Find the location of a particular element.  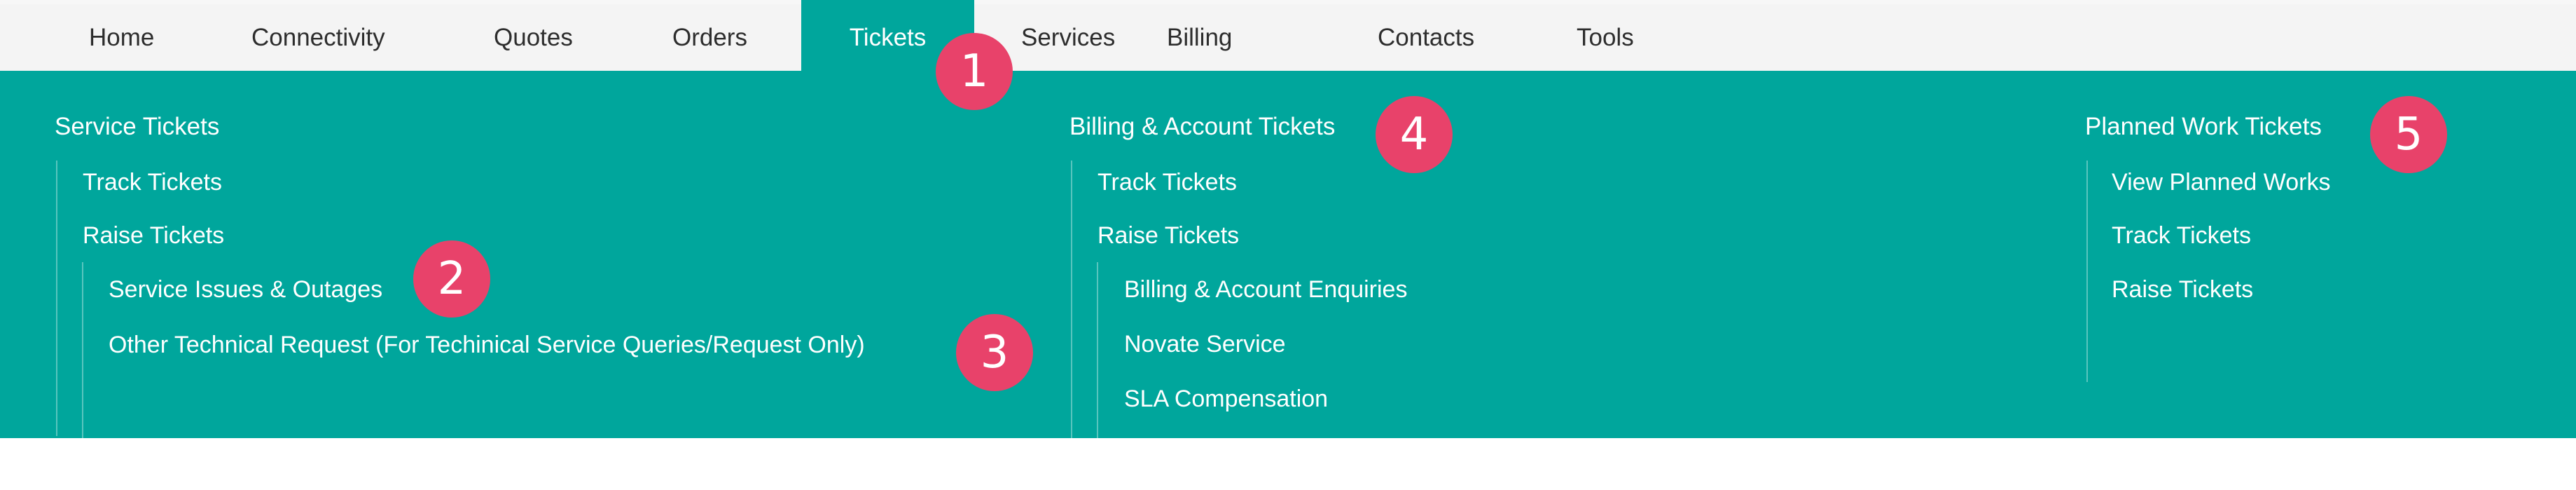

billing-raise-tickets-link: Raise Tickets is located at coordinates (1168, 236).